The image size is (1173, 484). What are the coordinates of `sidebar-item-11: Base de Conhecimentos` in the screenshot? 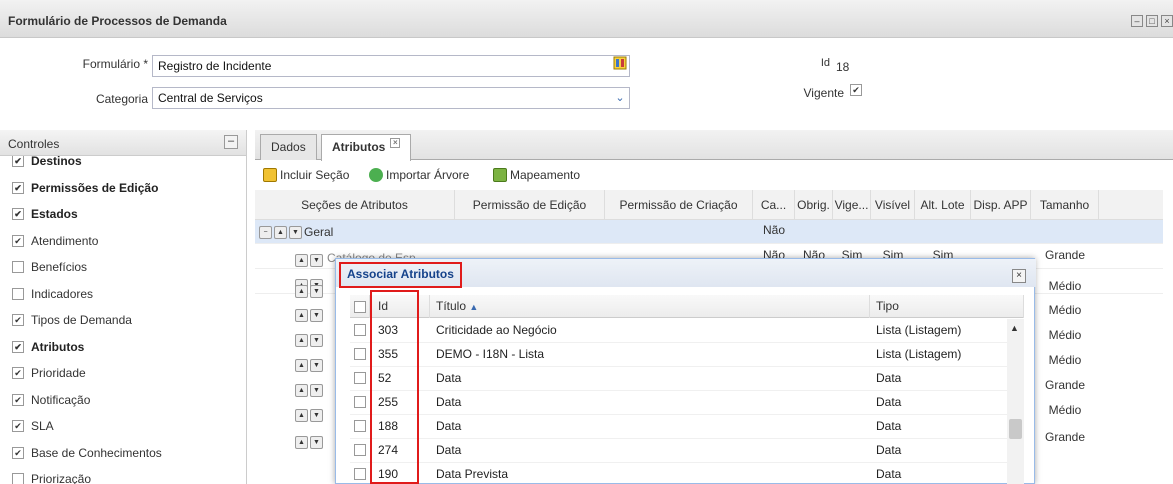 It's located at (123, 453).